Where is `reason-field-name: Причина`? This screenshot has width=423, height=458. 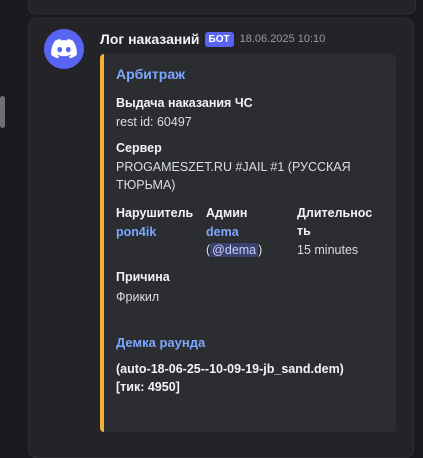 reason-field-name: Причина is located at coordinates (143, 277).